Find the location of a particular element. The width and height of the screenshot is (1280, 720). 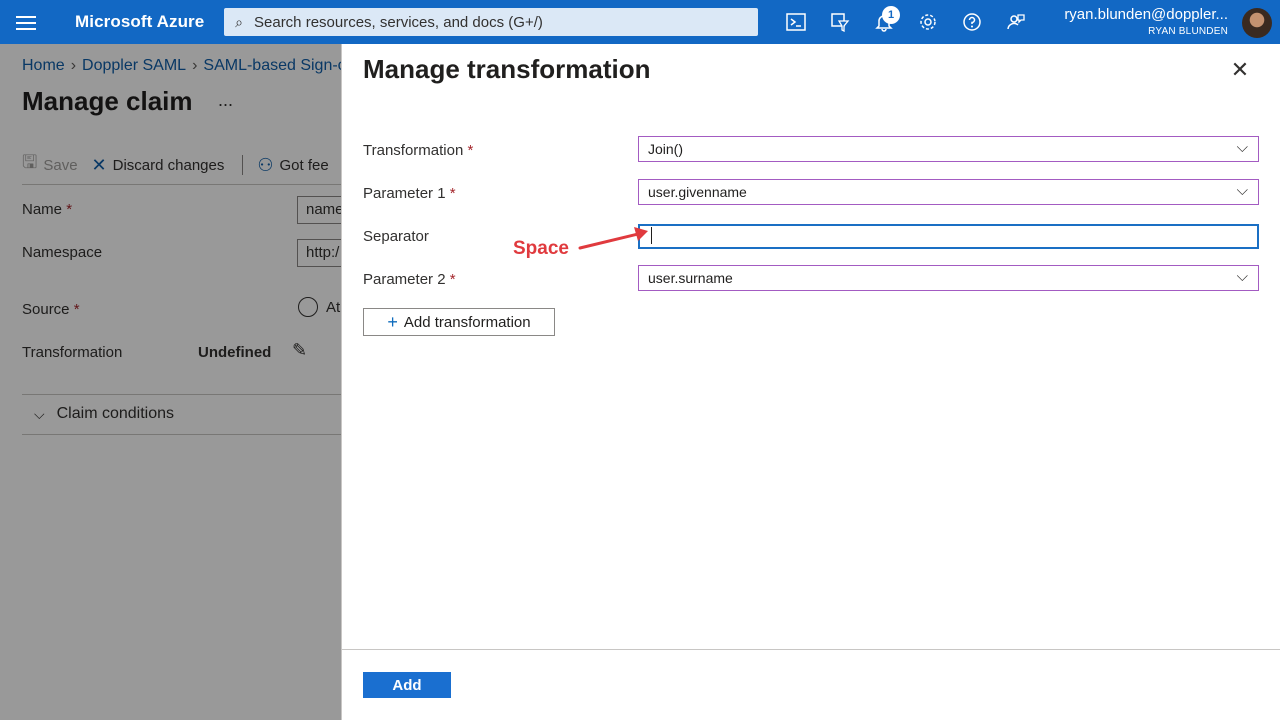

parameter-2-dropdown: user.surname ⌵ is located at coordinates (948, 278).